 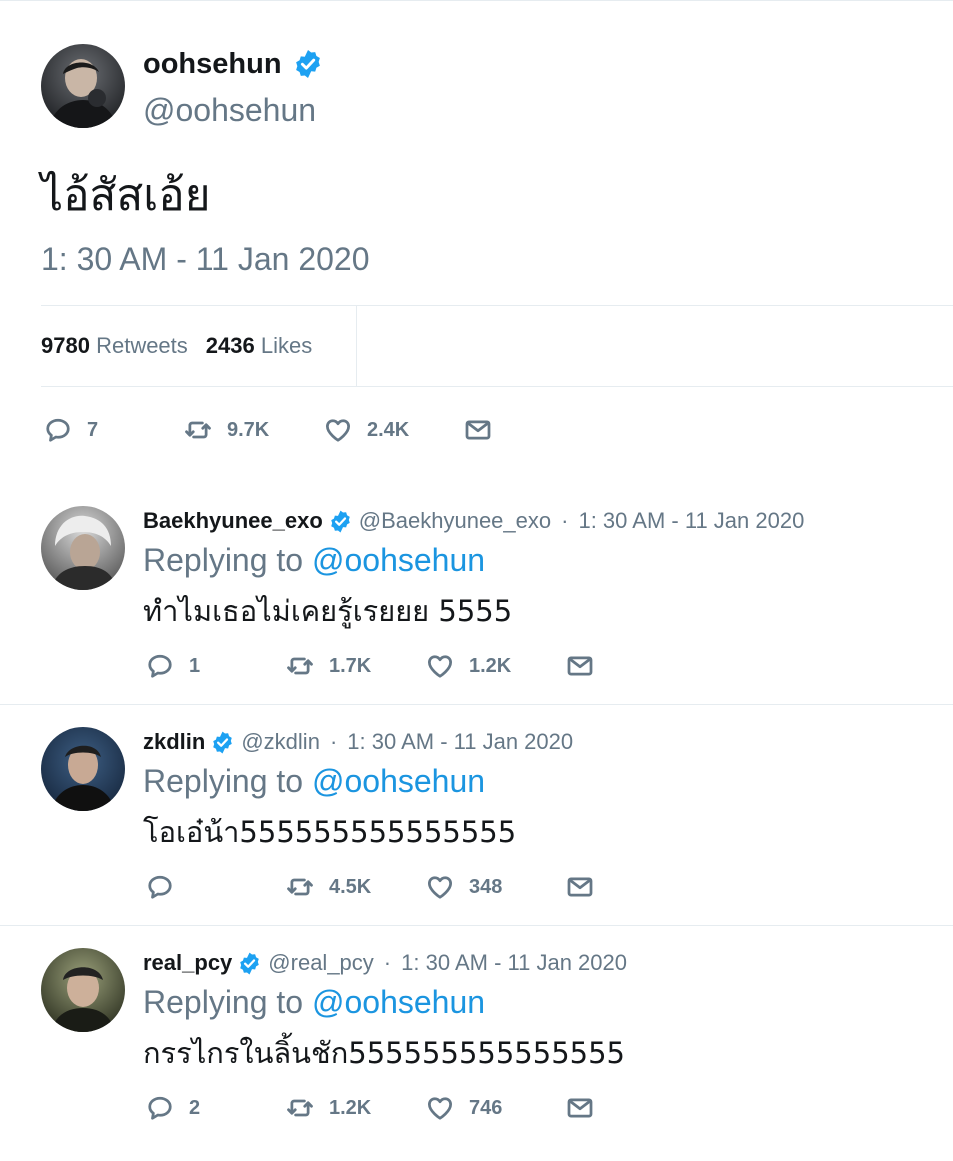 I want to click on author-name: oohsehun, so click(x=212, y=64).